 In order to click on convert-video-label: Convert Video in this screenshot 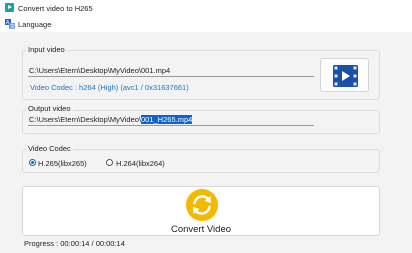, I will do `click(201, 229)`.